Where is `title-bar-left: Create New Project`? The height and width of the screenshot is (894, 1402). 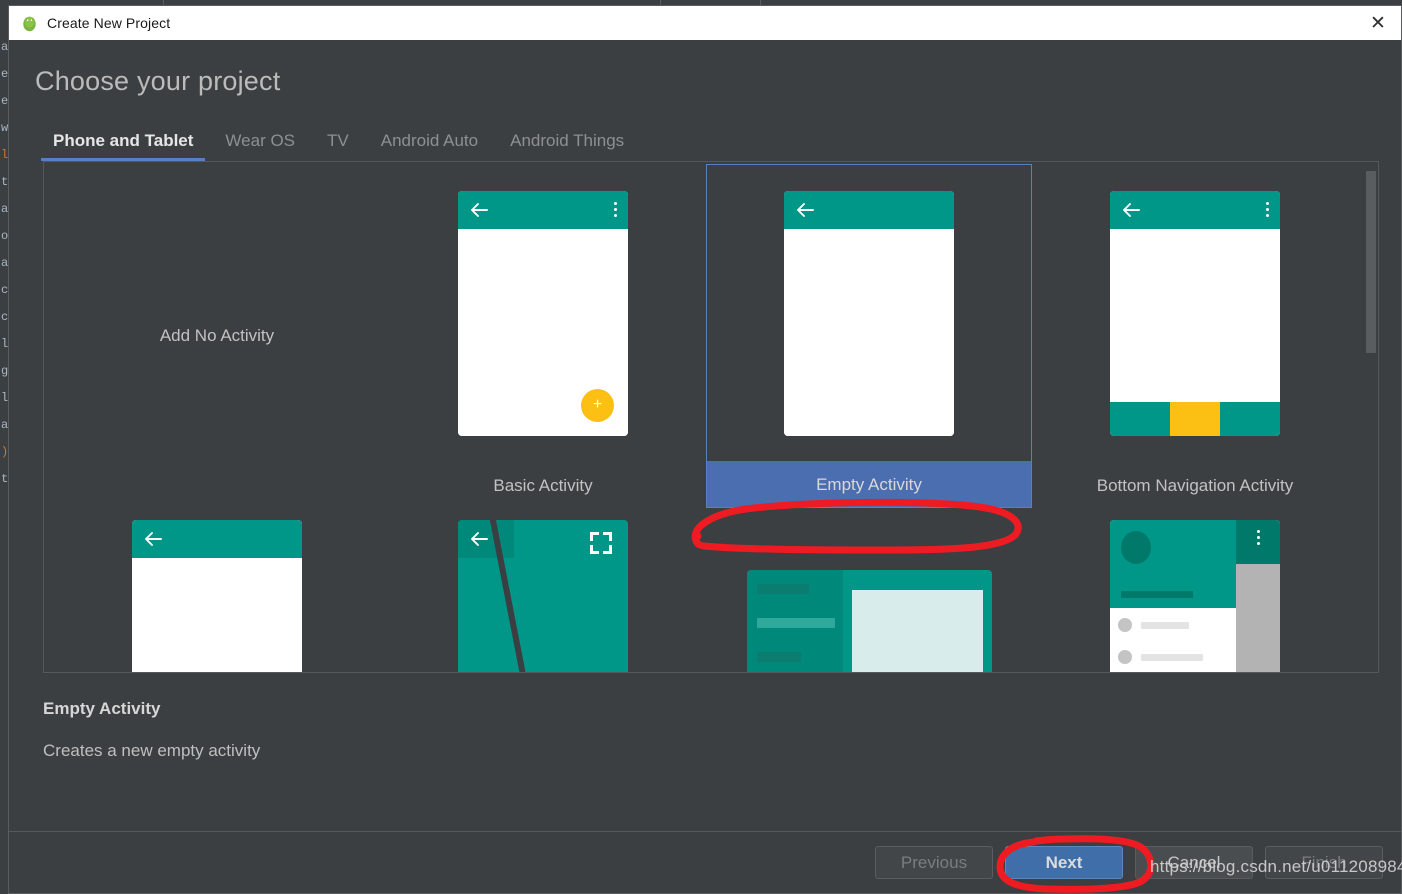
title-bar-left: Create New Project is located at coordinates (95, 23).